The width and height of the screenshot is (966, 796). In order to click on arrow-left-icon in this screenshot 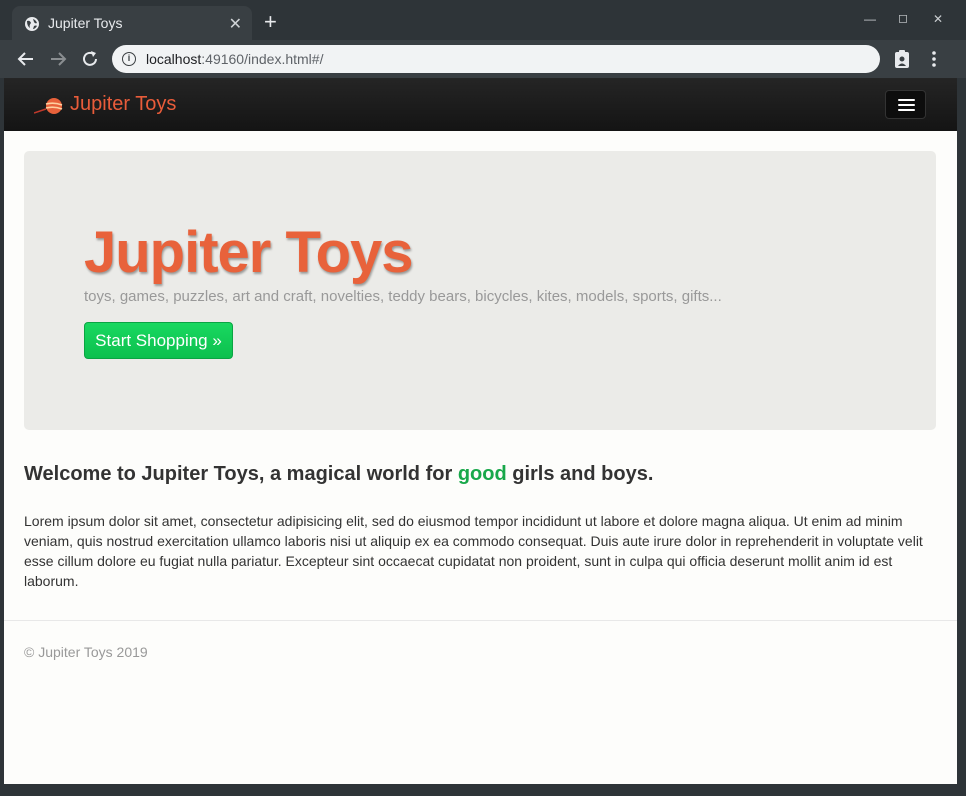, I will do `click(26, 59)`.